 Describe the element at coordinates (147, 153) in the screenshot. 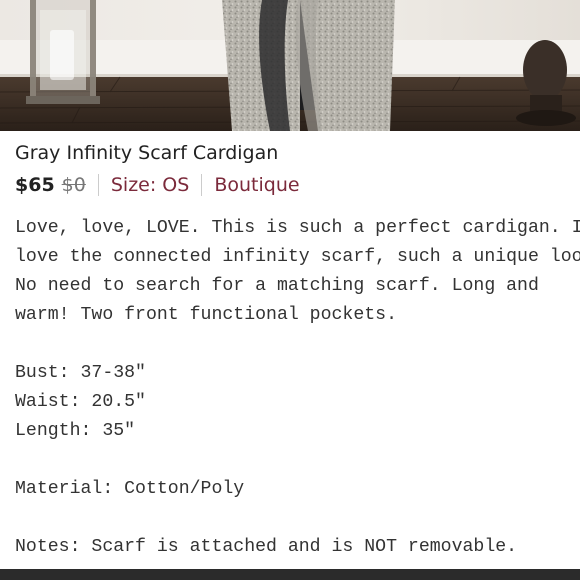

I see `listing-title: Gray Infinity Scarf Cardigan` at that location.